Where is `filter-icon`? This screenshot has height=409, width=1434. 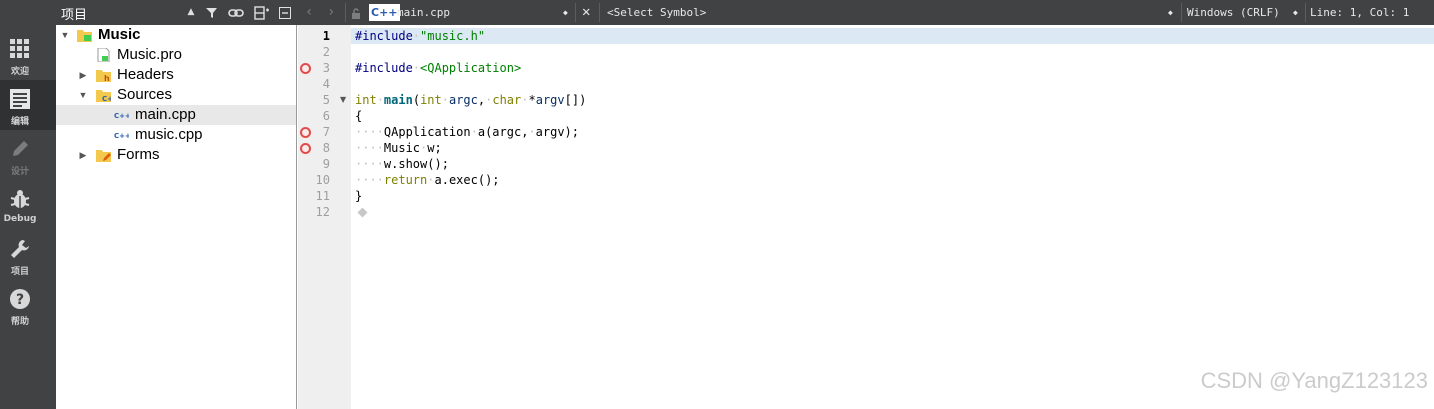
filter-icon is located at coordinates (211, 13).